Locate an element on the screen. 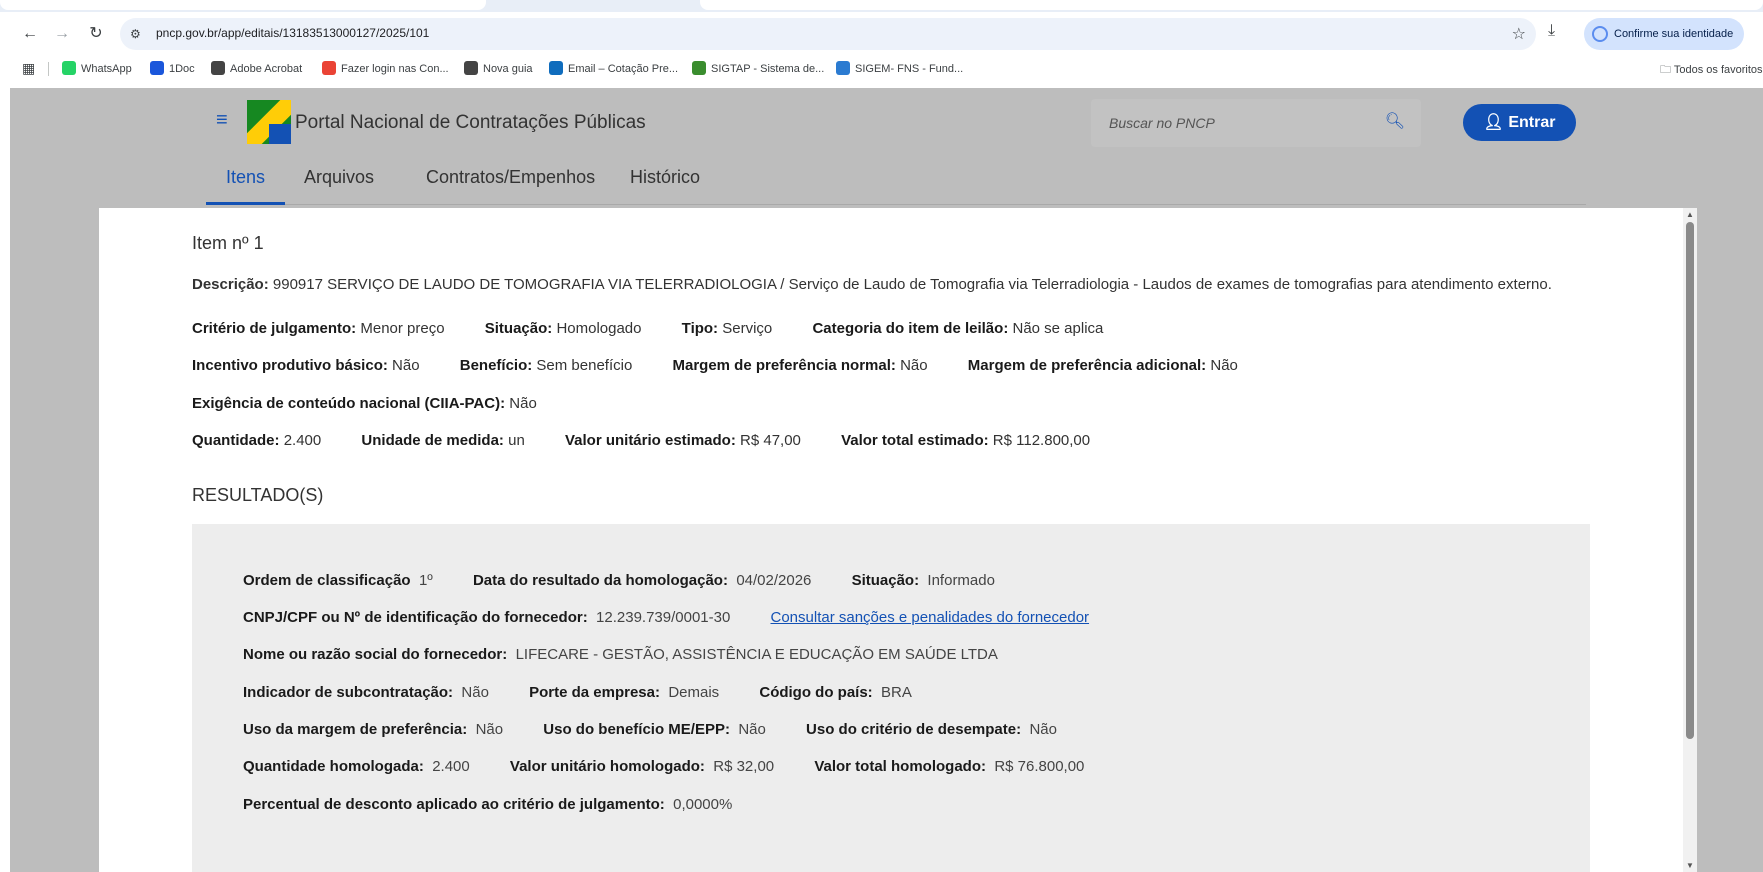 The width and height of the screenshot is (1763, 872). download-icon: ⤓ is located at coordinates (1551, 31).